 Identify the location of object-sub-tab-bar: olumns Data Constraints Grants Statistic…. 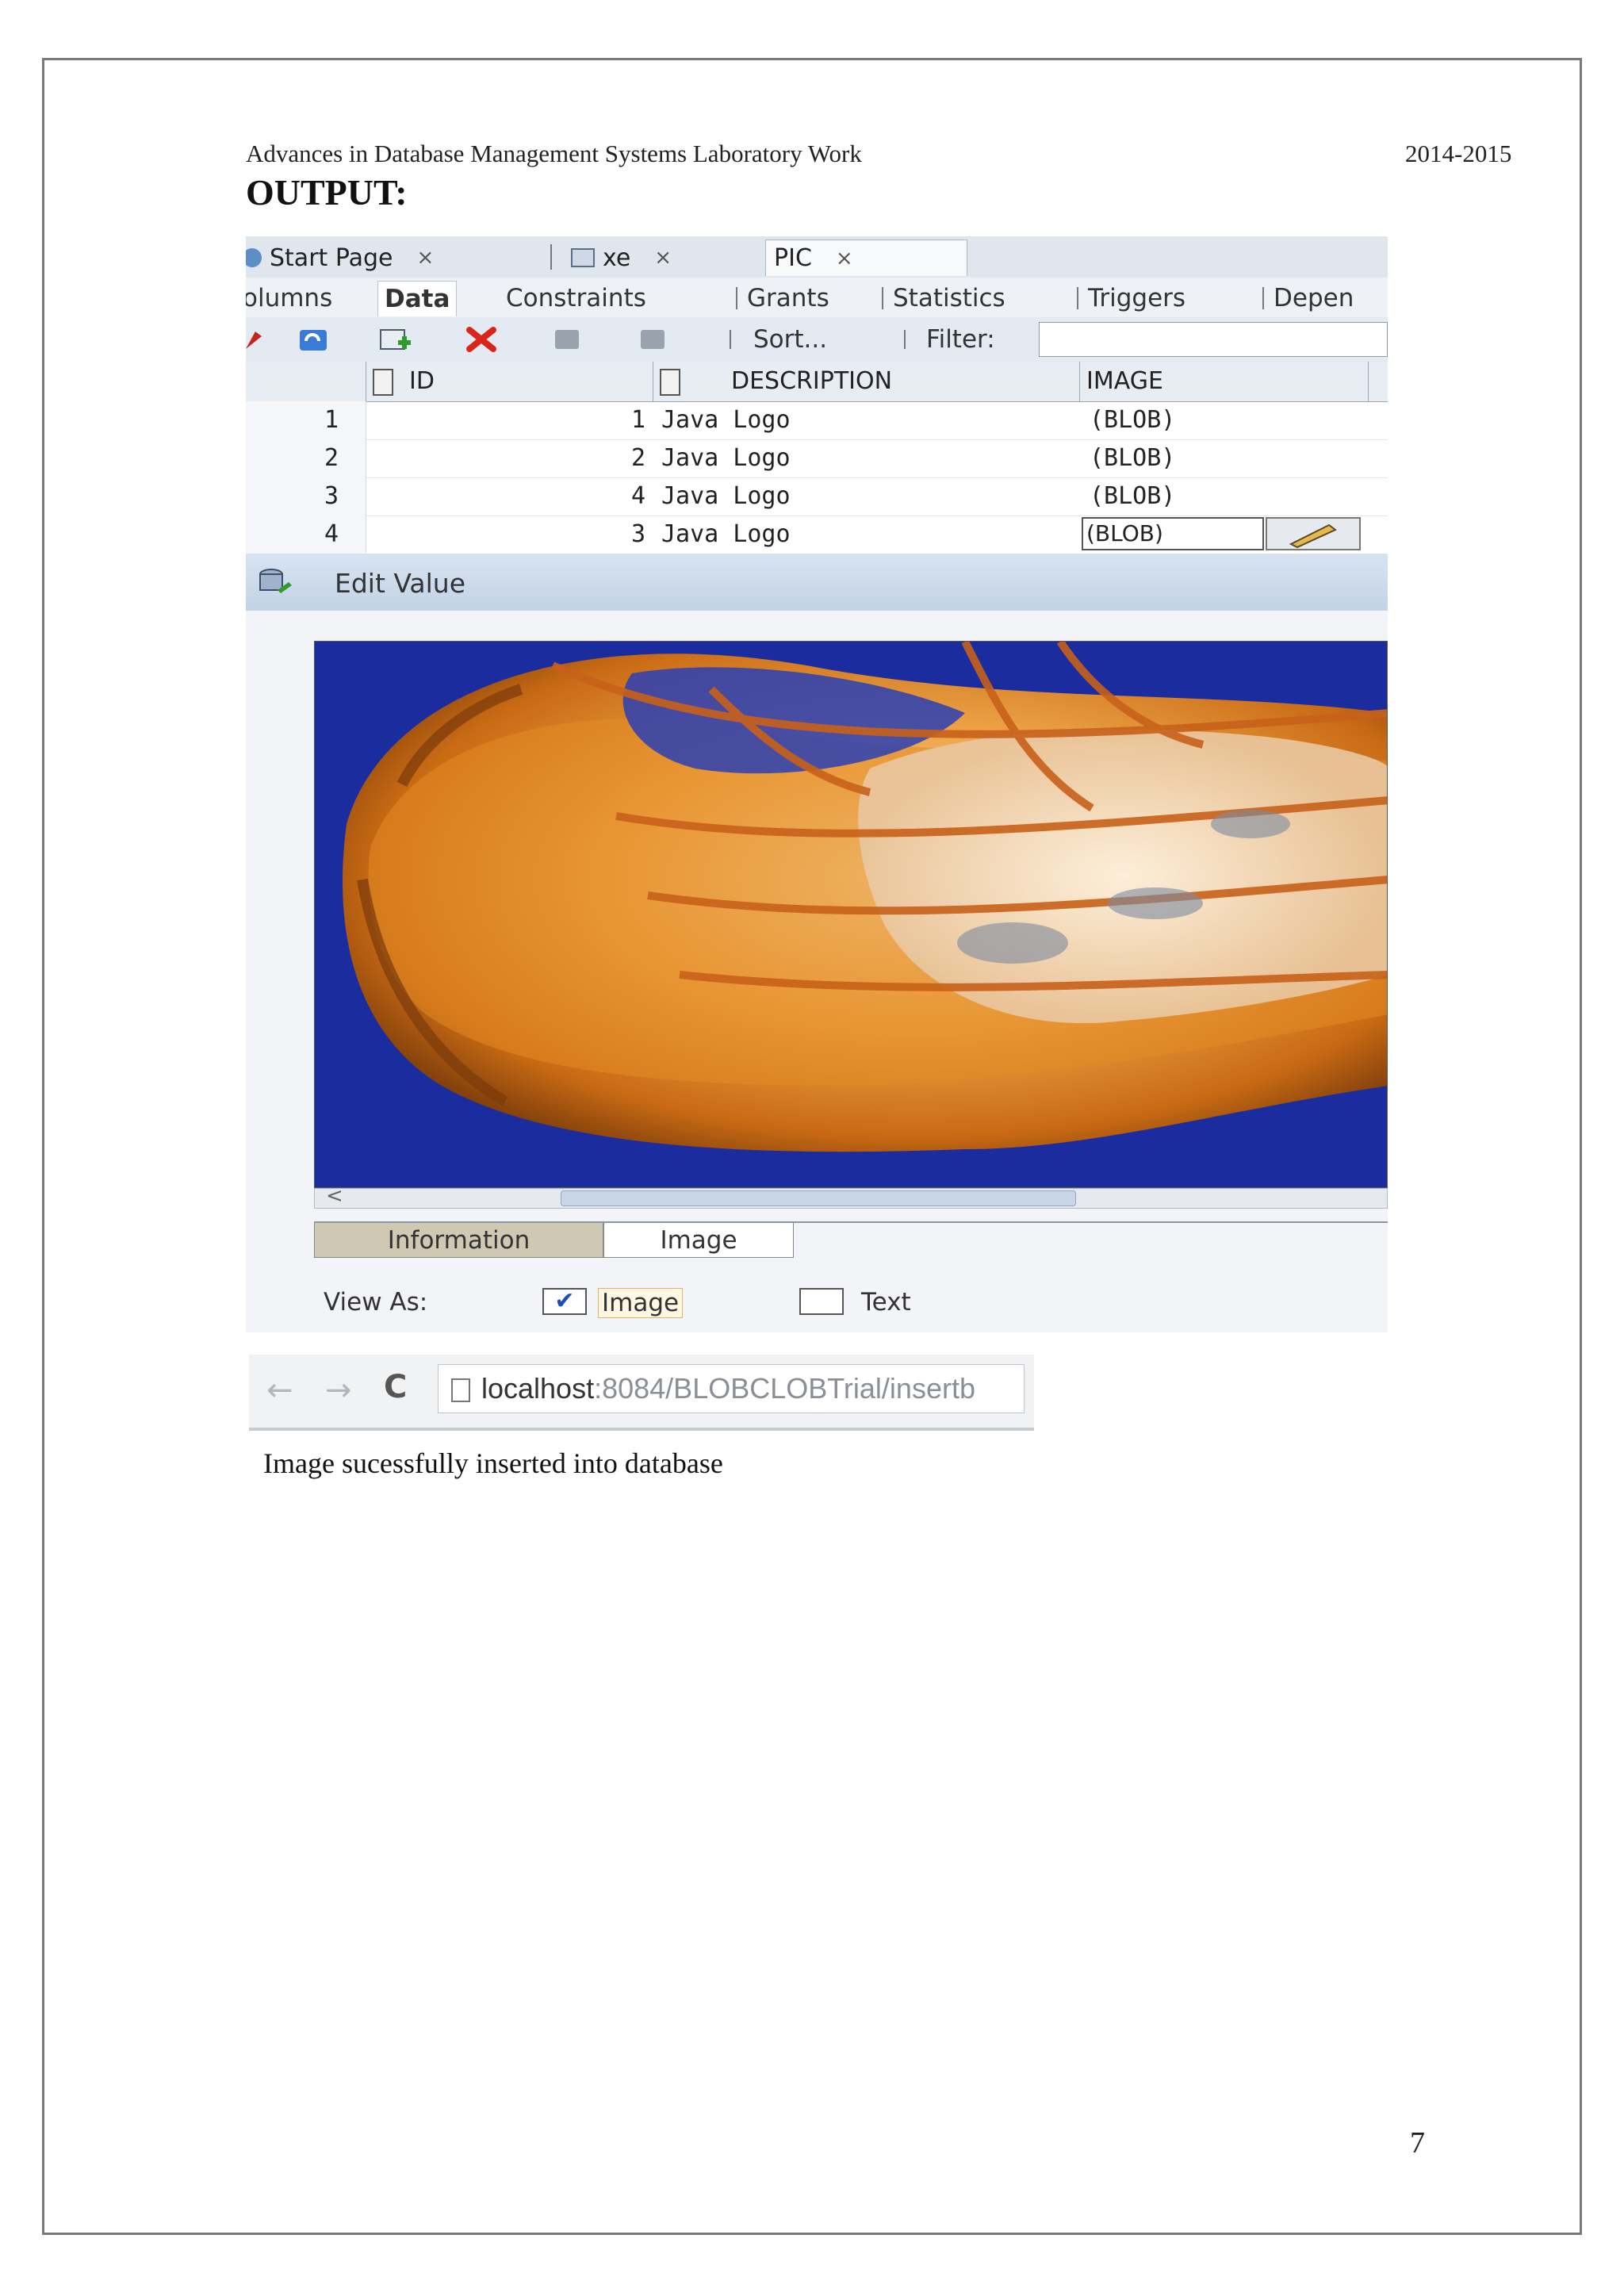
(817, 298).